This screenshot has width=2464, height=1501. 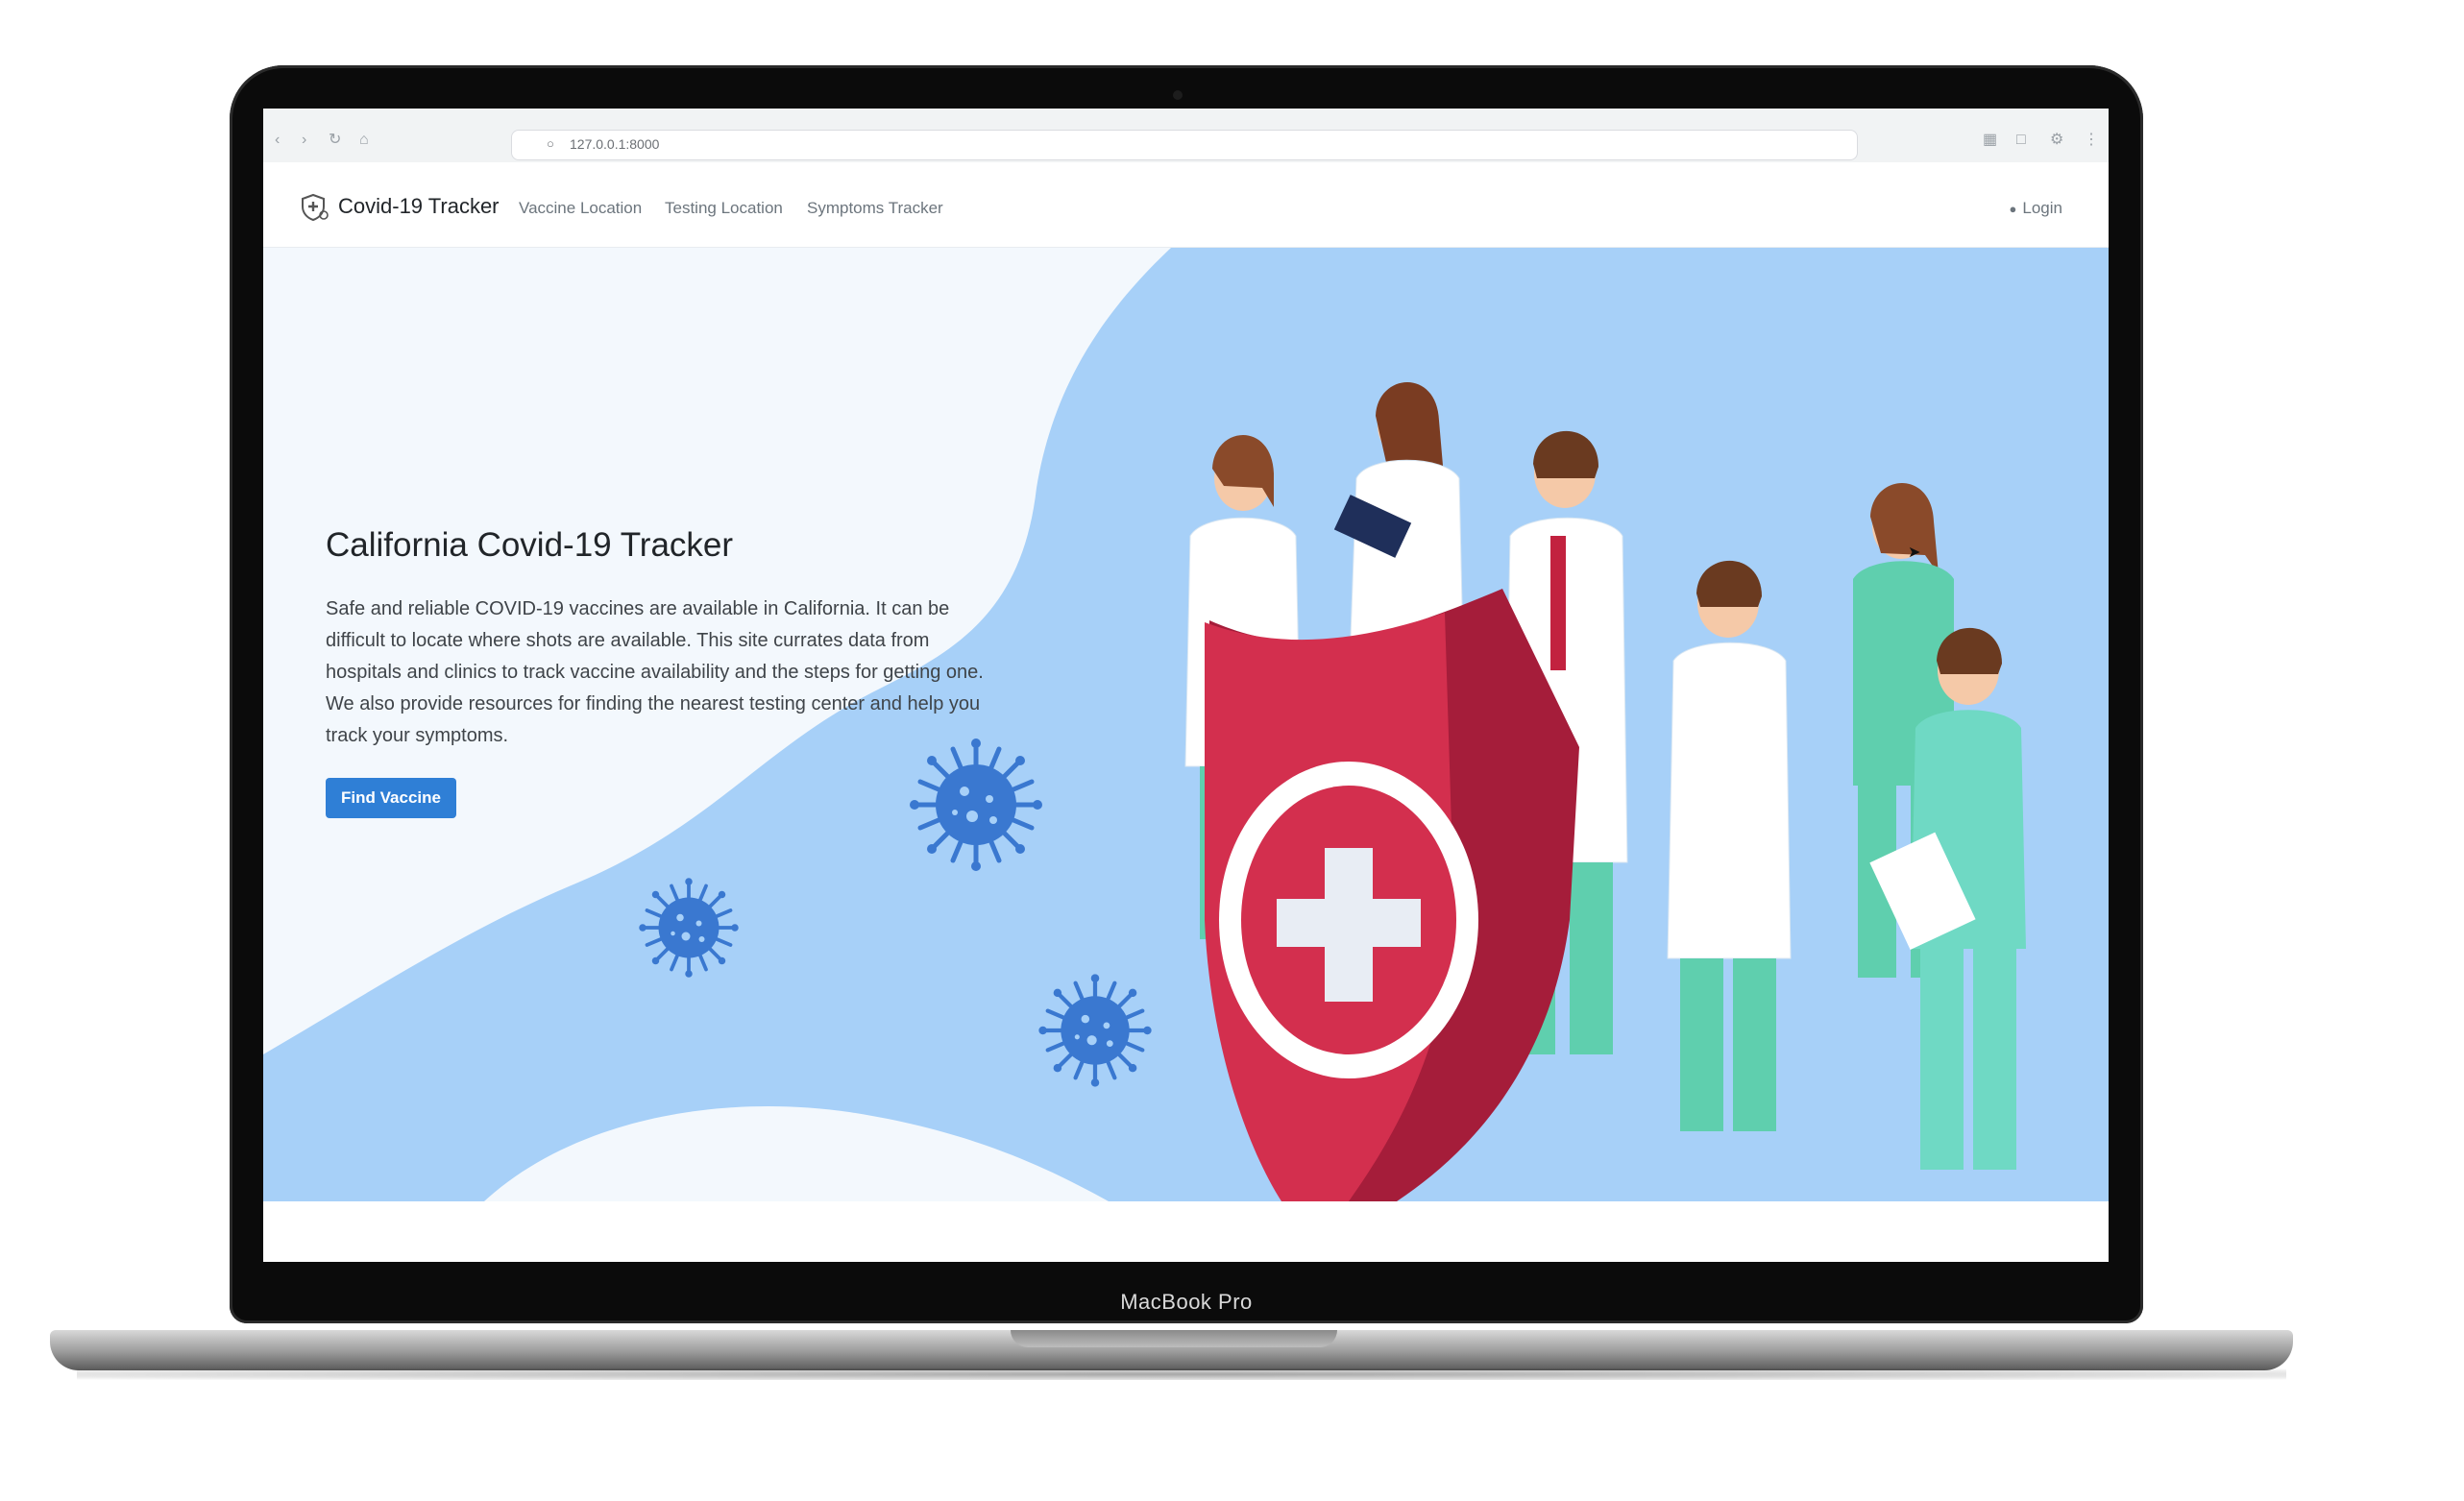 What do you see at coordinates (1182, 1374) in the screenshot?
I see `laptop-shadow` at bounding box center [1182, 1374].